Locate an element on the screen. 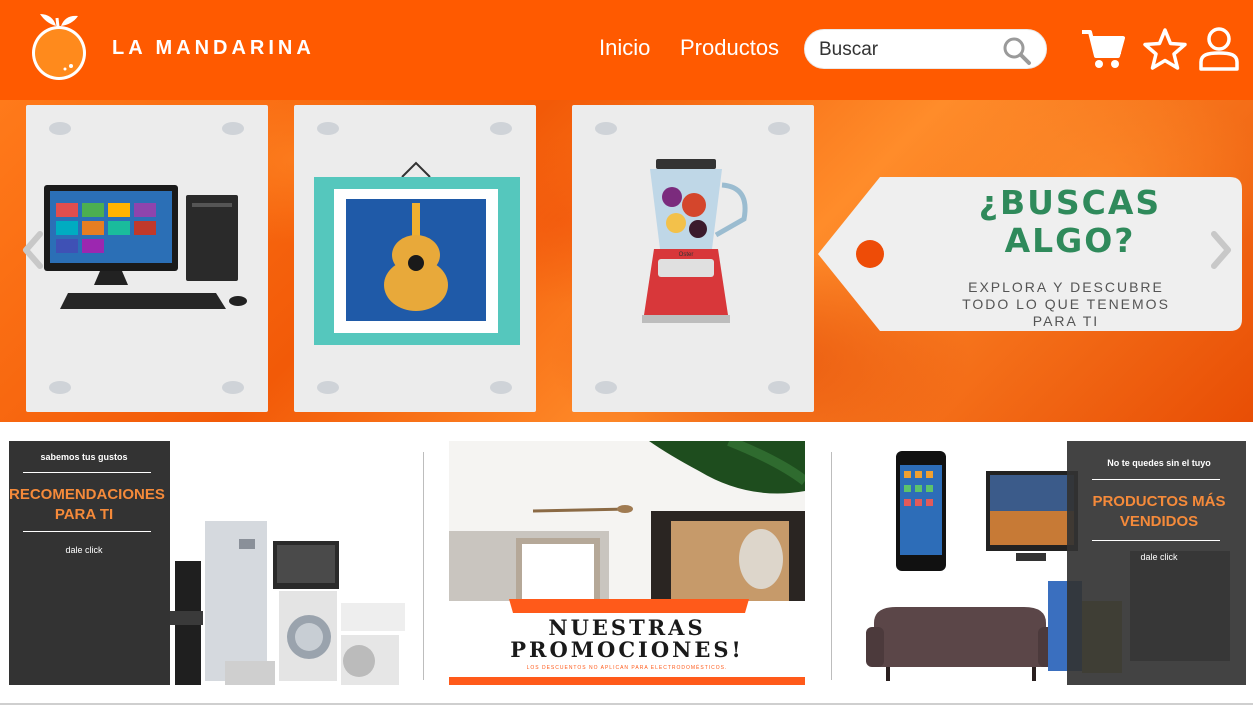 This screenshot has height=705, width=1253. promociones-title-line2: PROMOCIONES! is located at coordinates (627, 649).